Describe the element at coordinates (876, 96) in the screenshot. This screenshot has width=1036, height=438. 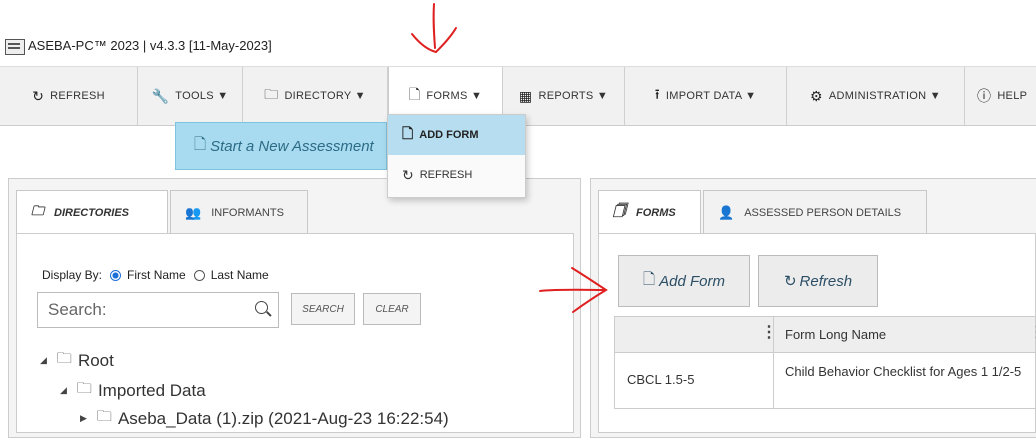
I see `administration-menu: ⚙ ADMINISTRATION ▼` at that location.